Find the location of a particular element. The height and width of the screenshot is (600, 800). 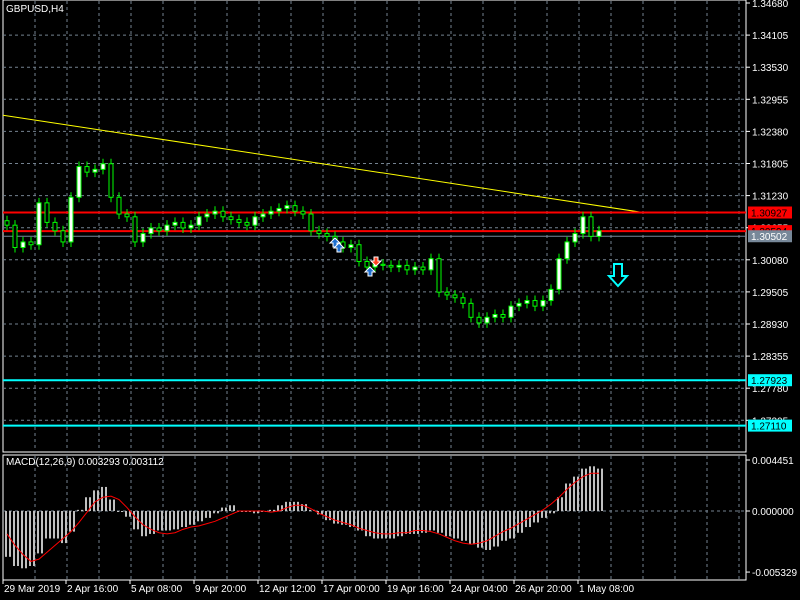

y-axis-label: 1.28930 is located at coordinates (770, 325).